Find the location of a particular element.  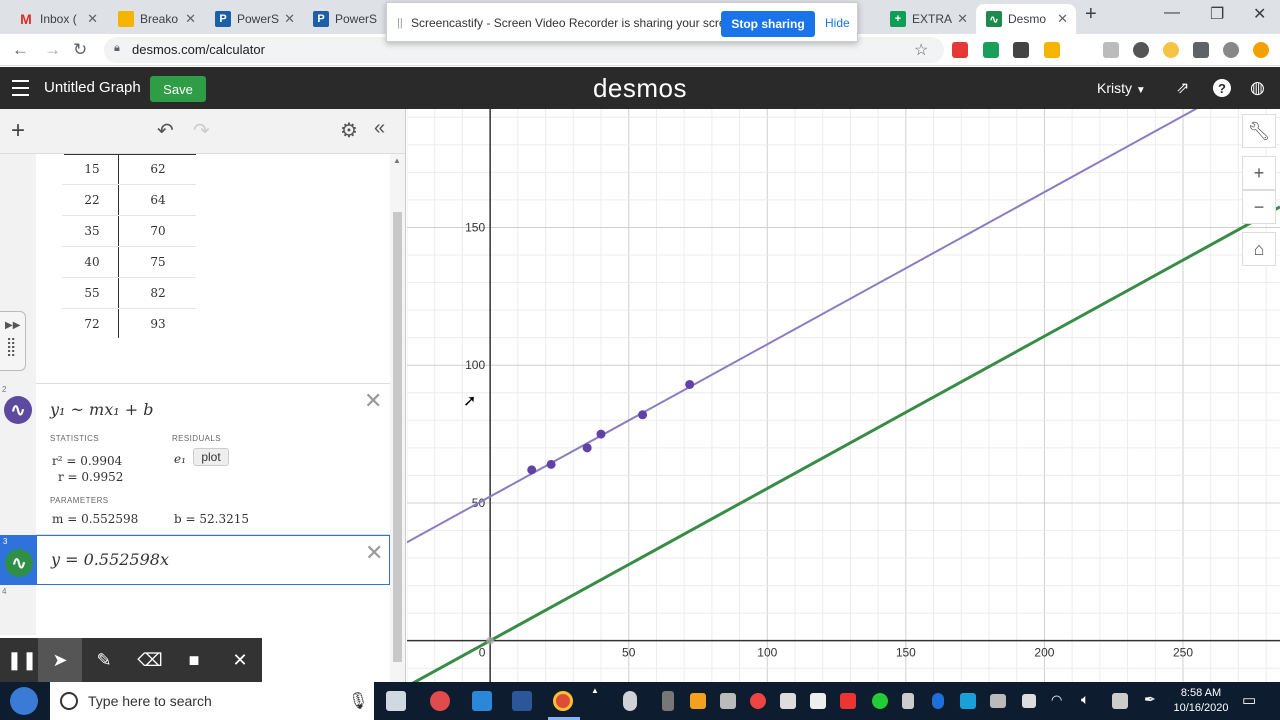

start-button-icon is located at coordinates (24, 701).